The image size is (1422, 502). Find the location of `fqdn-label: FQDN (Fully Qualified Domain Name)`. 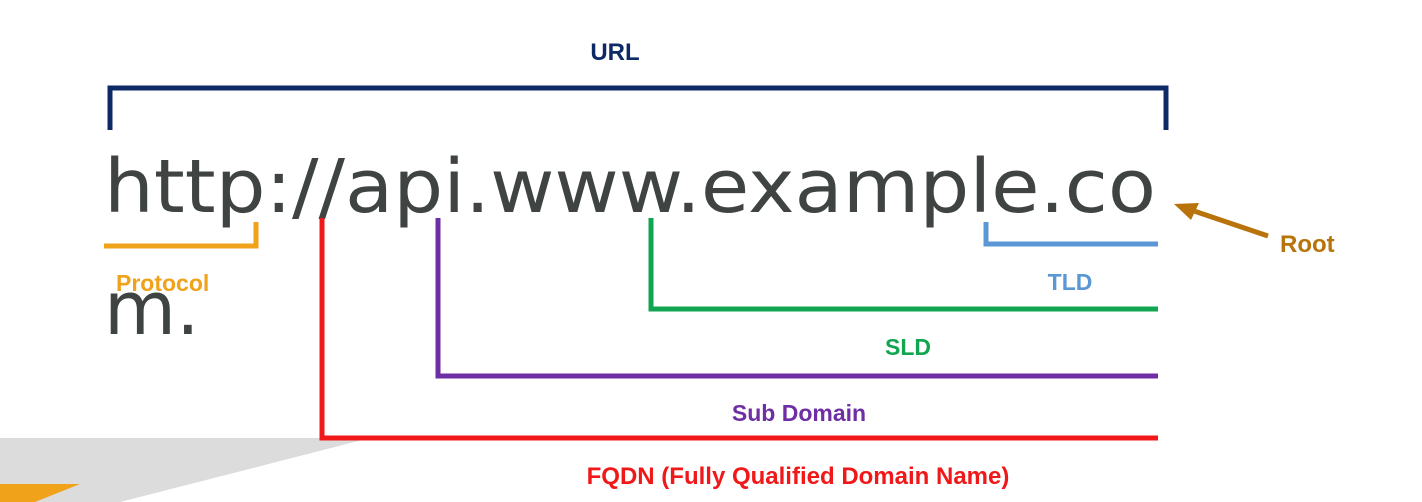

fqdn-label: FQDN (Fully Qualified Domain Name) is located at coordinates (798, 476).